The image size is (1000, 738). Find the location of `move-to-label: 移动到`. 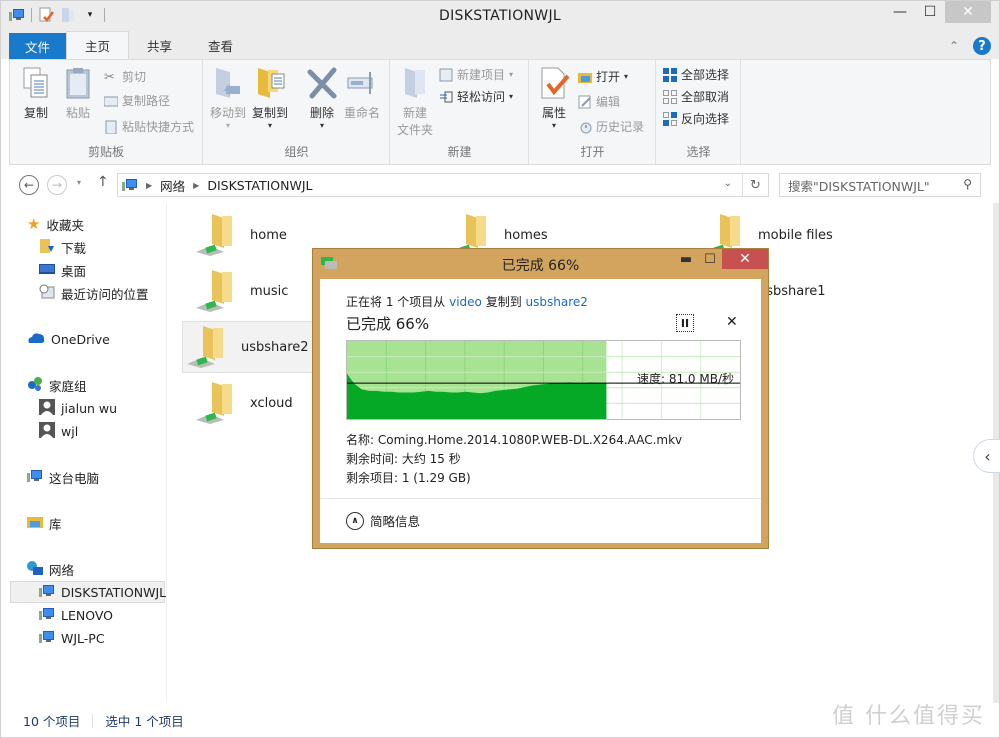

move-to-label: 移动到 is located at coordinates (228, 113).